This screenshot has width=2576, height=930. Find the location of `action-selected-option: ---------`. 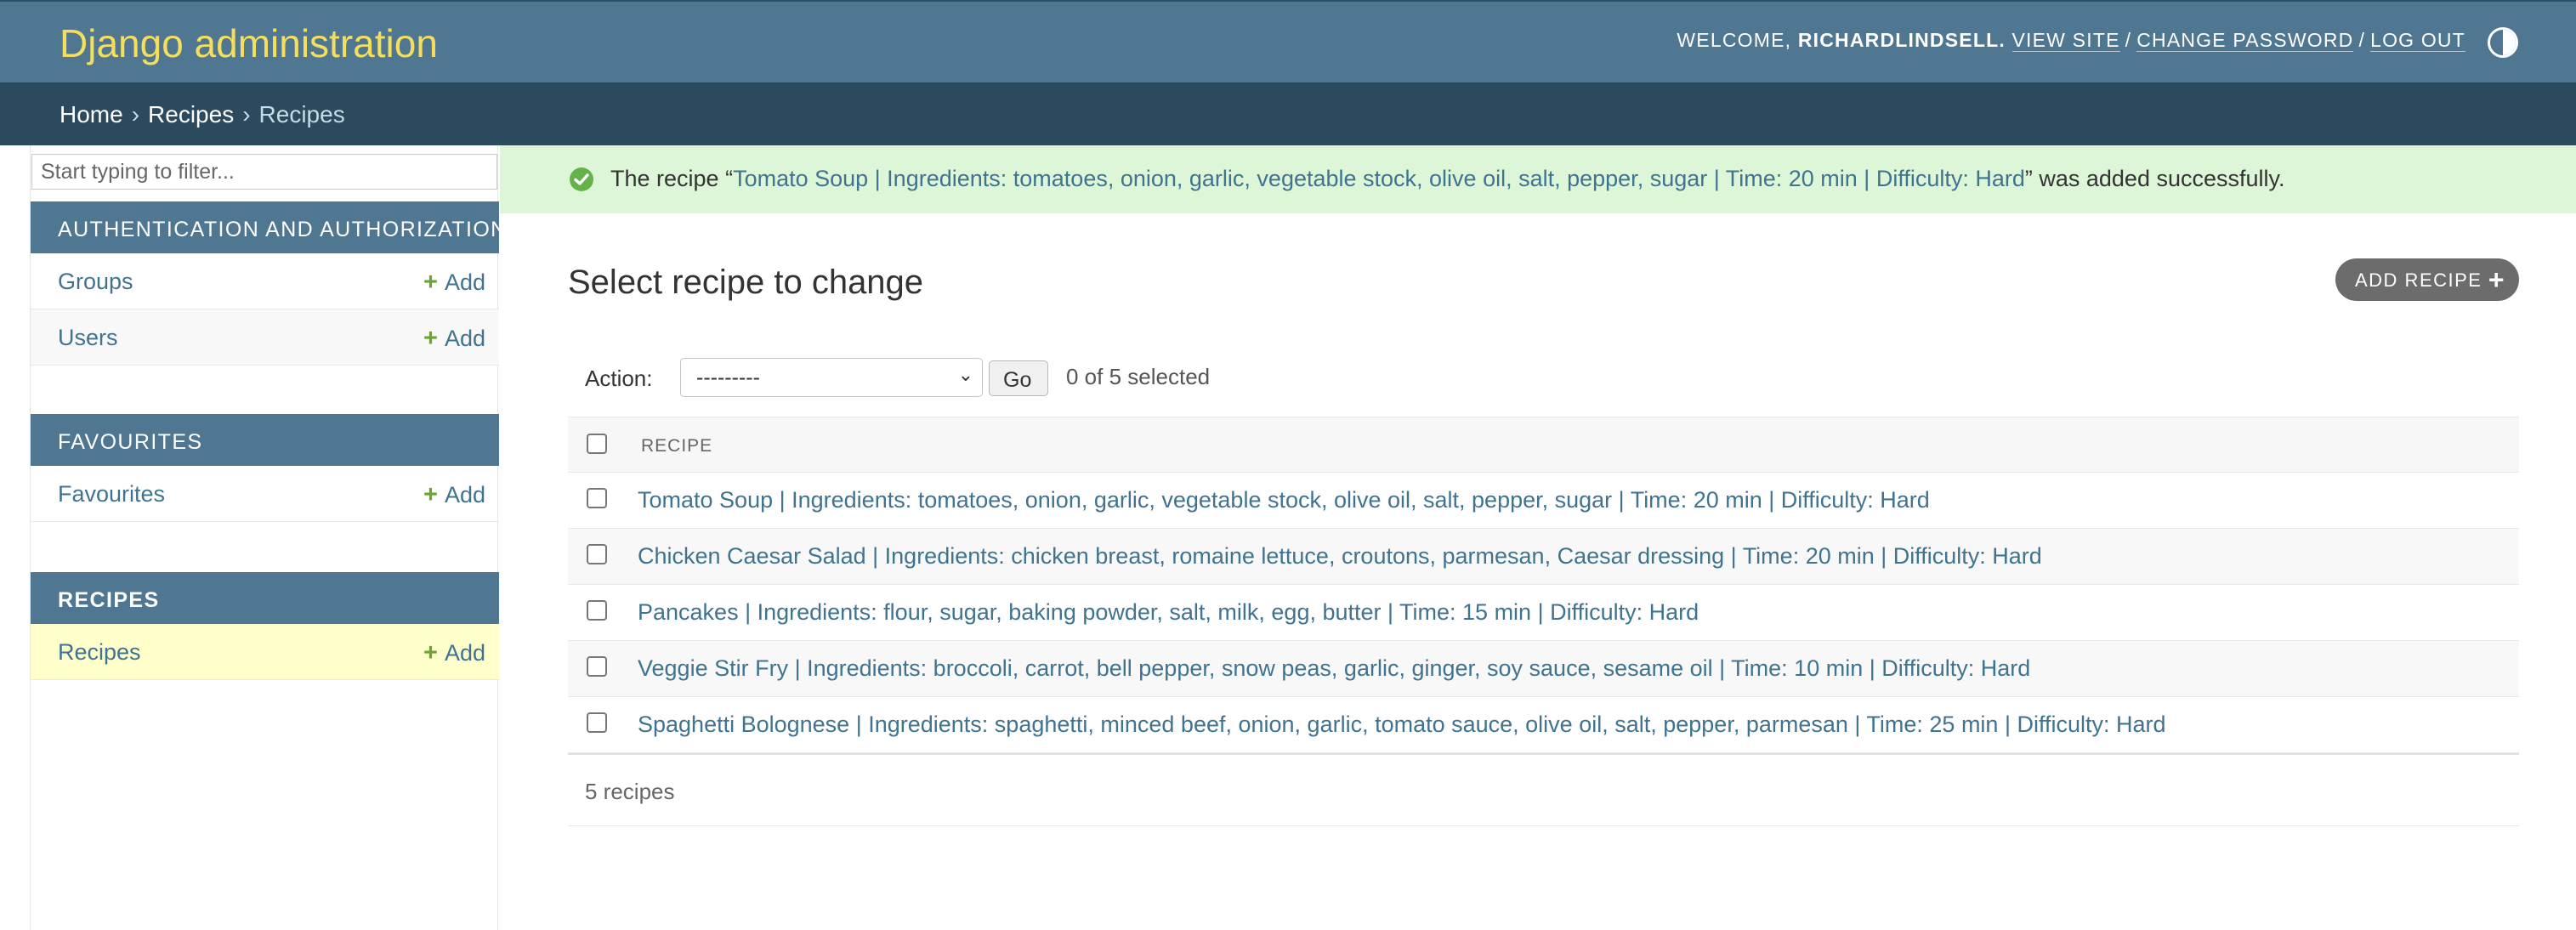

action-selected-option: --------- is located at coordinates (728, 377).